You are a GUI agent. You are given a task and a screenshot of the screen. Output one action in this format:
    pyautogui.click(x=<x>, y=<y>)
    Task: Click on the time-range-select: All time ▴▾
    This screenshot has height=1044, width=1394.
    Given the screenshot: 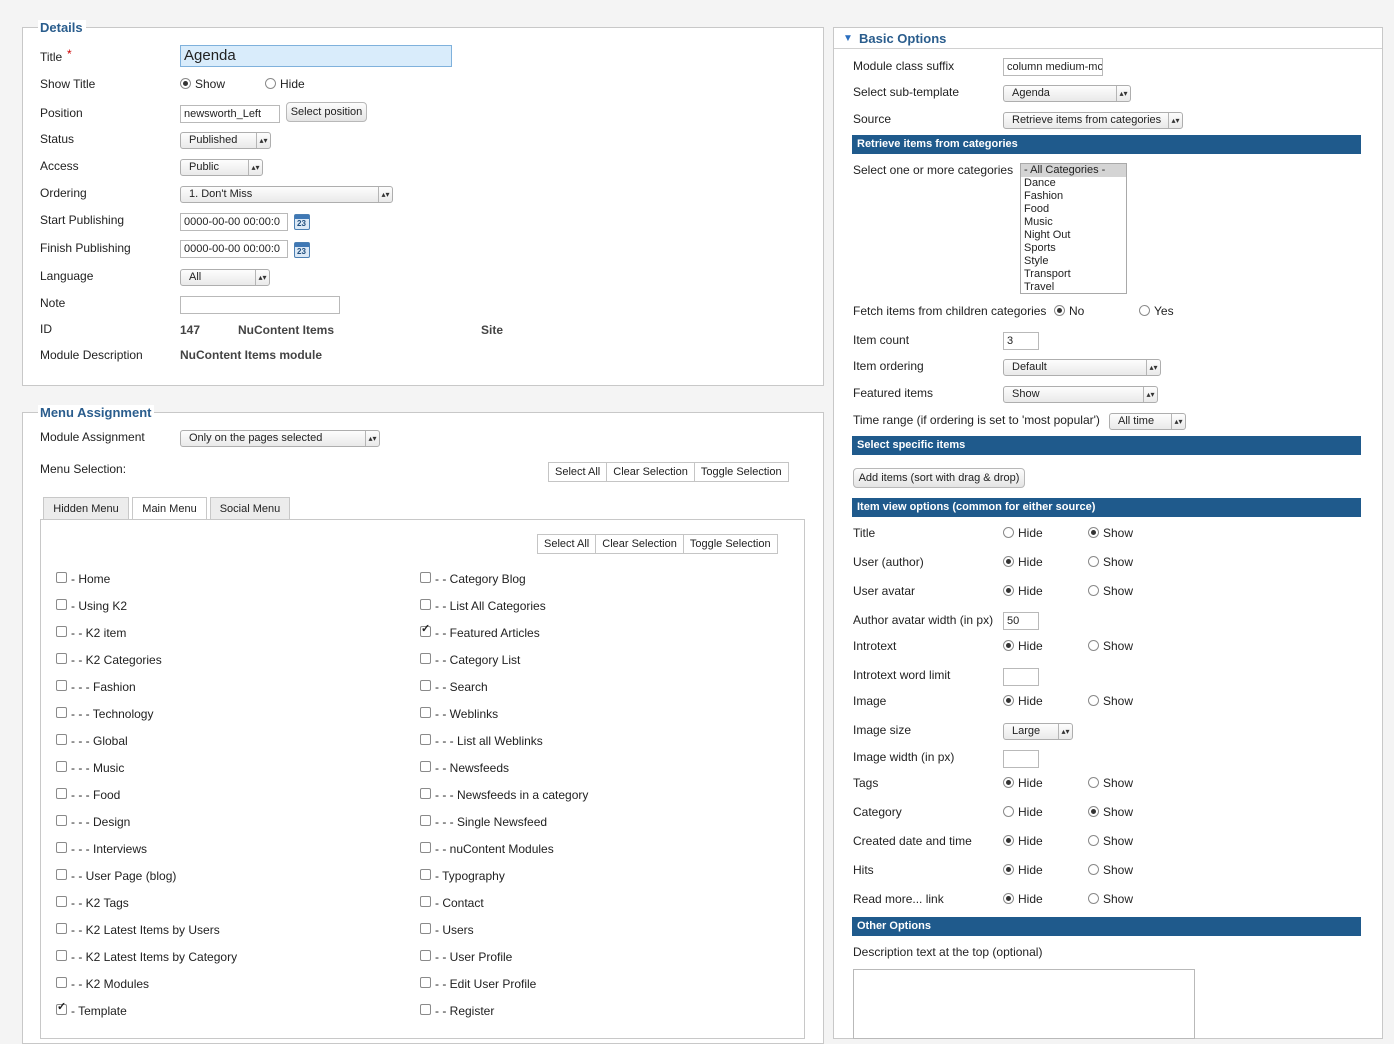 What is the action you would take?
    pyautogui.click(x=1147, y=421)
    